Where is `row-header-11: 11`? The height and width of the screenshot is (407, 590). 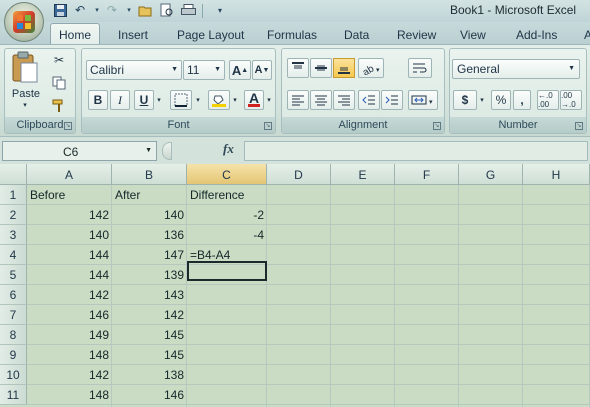
row-header-11: 11 is located at coordinates (13, 395).